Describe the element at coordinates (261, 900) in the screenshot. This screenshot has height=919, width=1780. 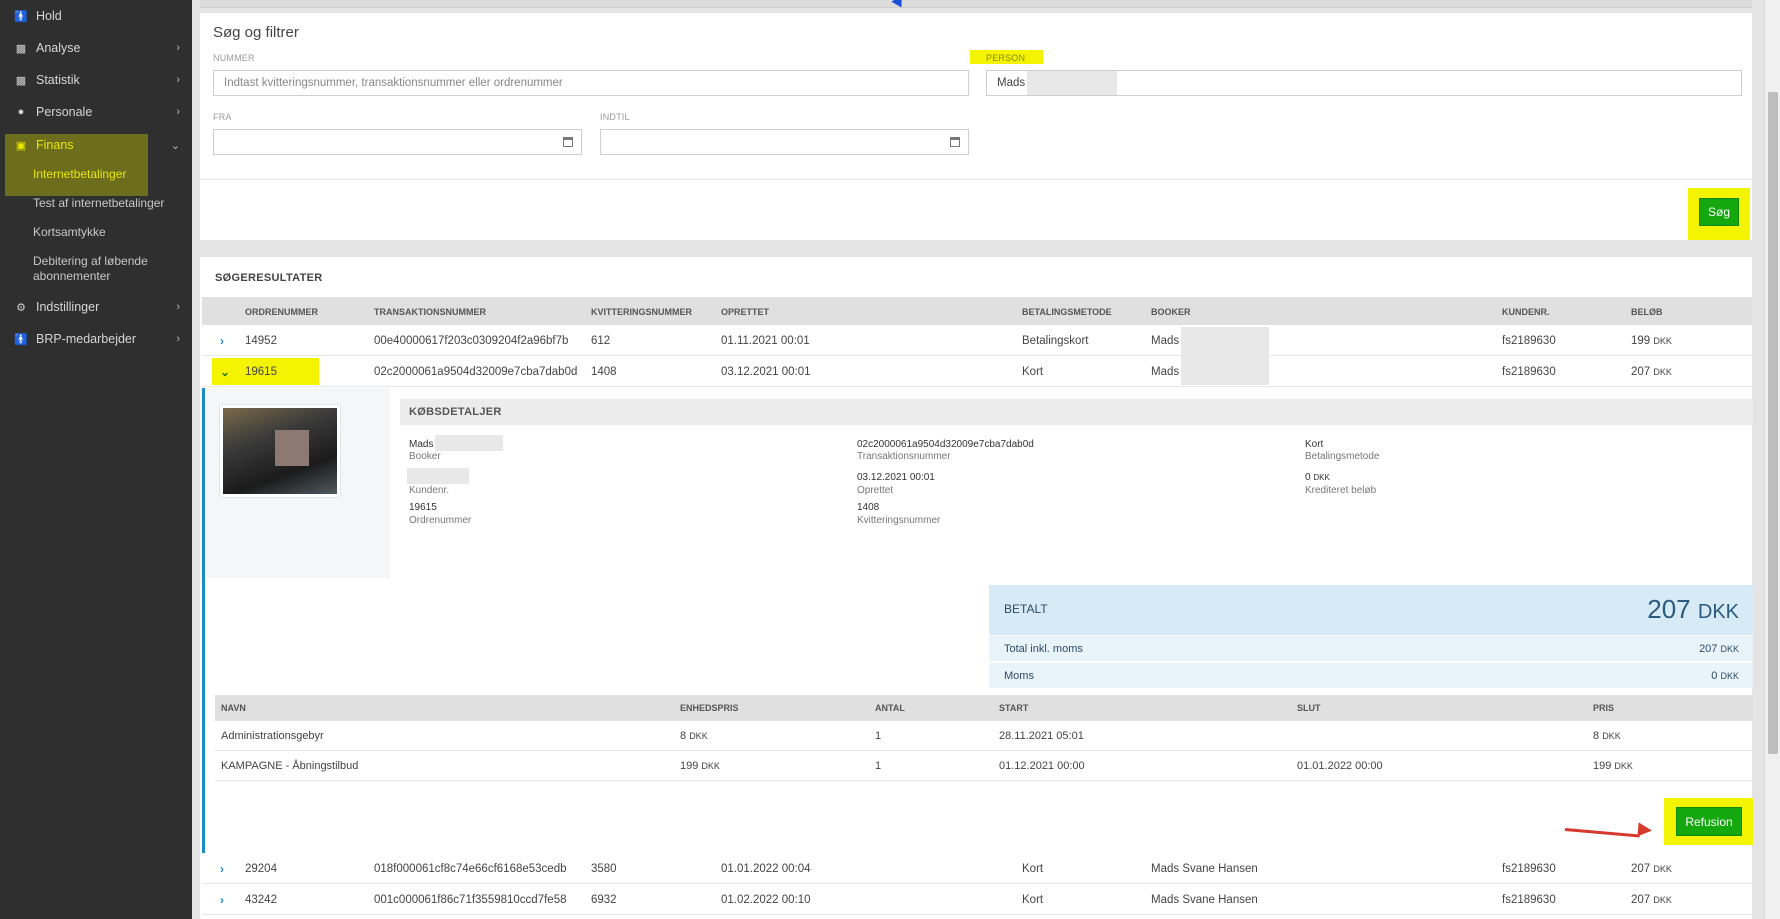
I see `cell-order: 43242` at that location.